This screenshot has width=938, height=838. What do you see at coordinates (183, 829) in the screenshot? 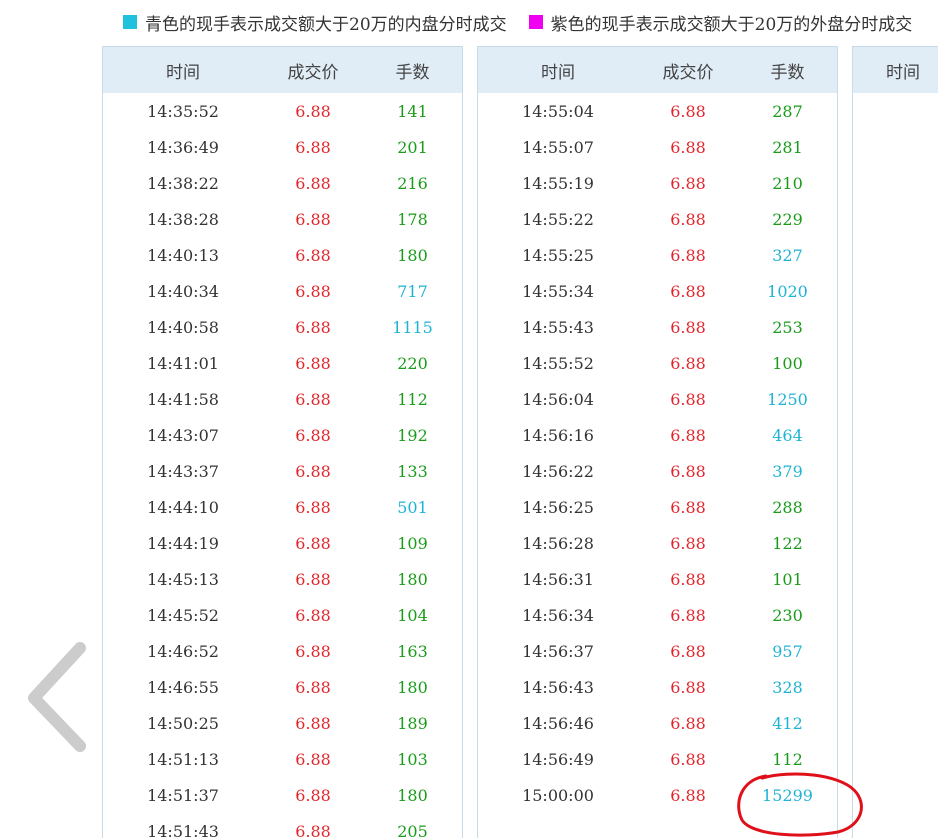
I see `cell-time: 14:51:43` at bounding box center [183, 829].